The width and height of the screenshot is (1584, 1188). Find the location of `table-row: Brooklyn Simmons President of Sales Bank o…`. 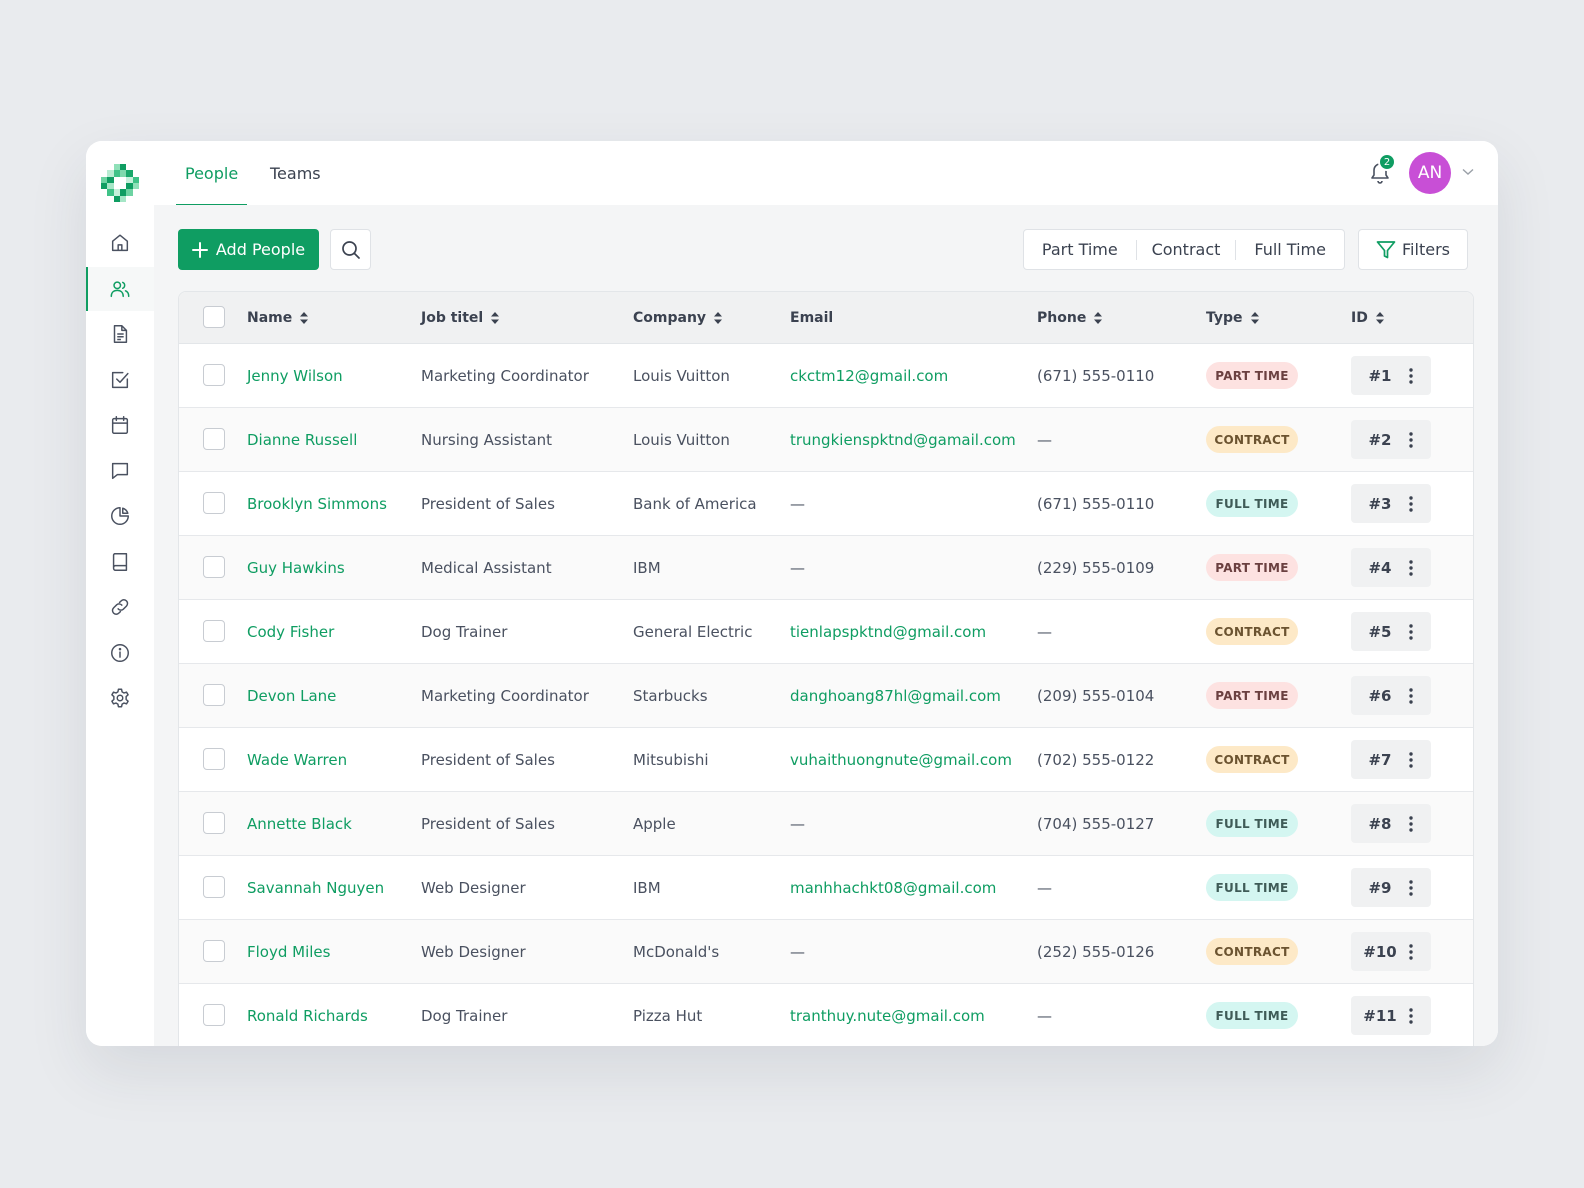

table-row: Brooklyn Simmons President of Sales Bank o… is located at coordinates (826, 504).